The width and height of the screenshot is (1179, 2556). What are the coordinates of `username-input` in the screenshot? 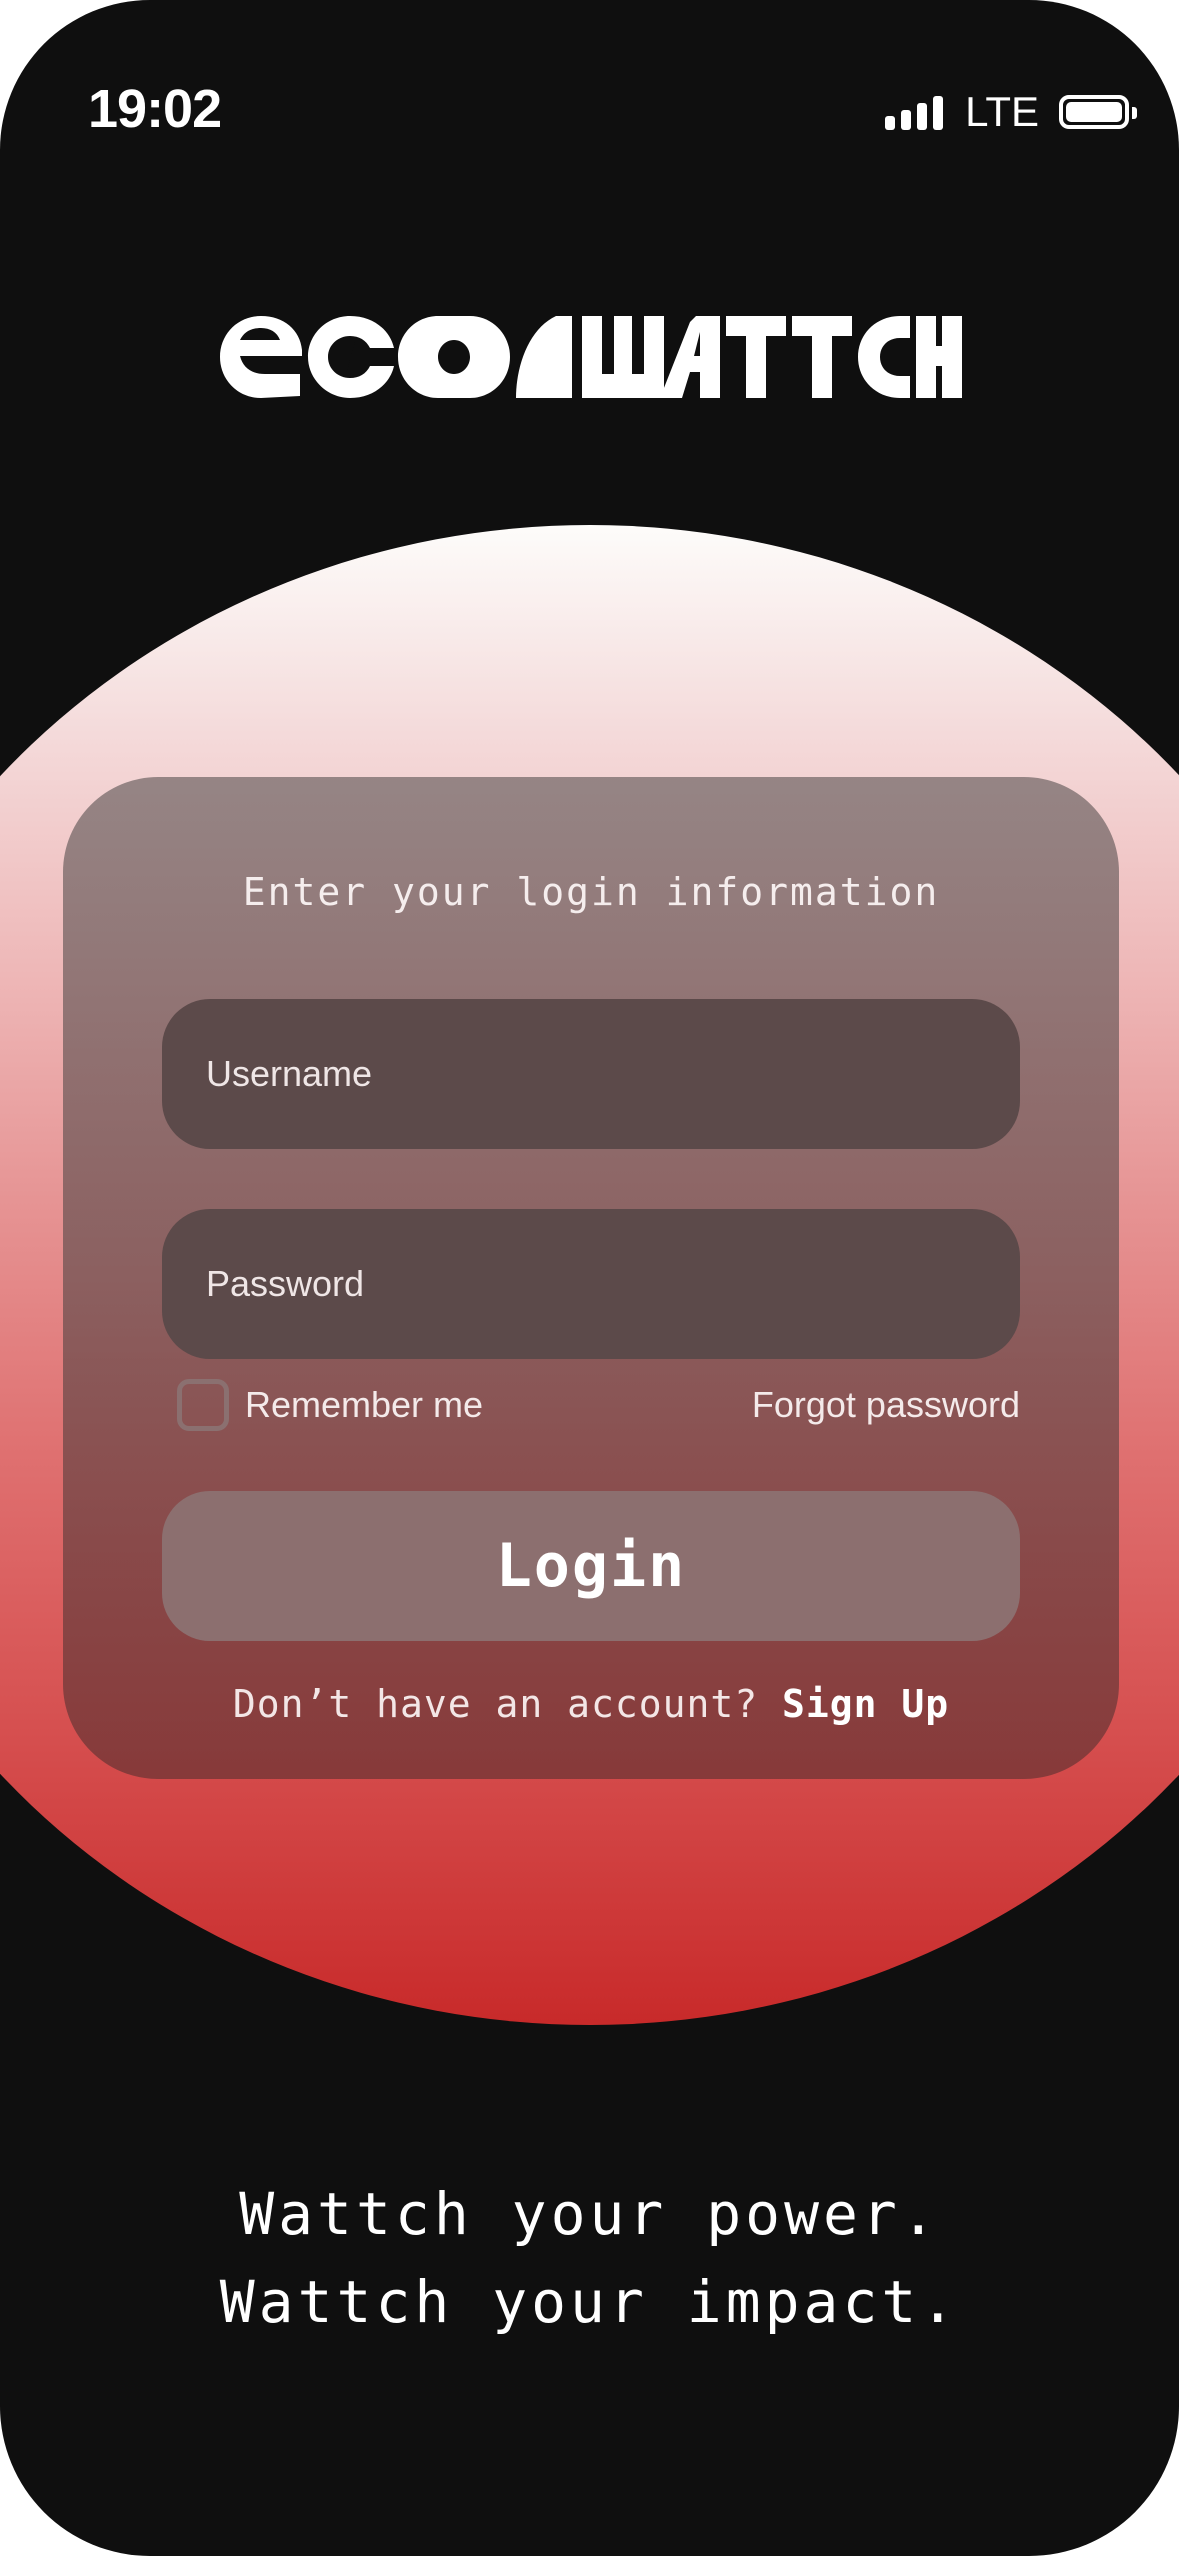 It's located at (612, 1074).